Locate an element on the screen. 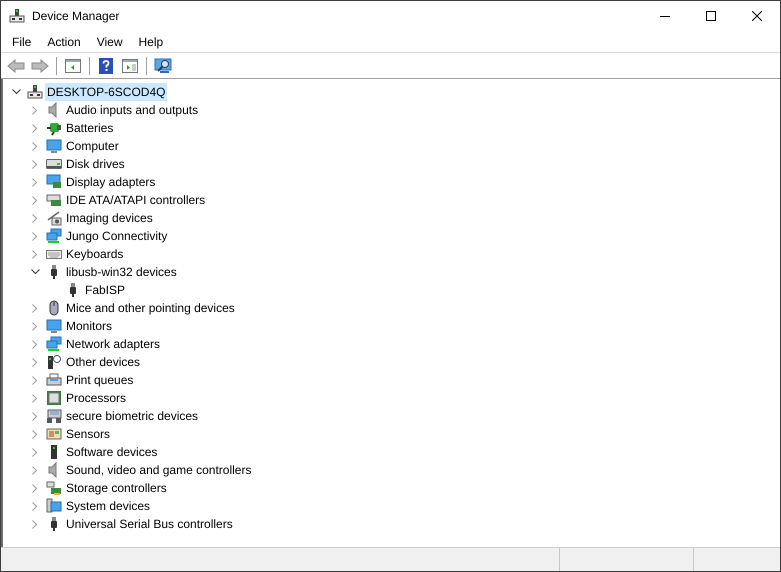 The image size is (781, 572). tree-item: Display adapters is located at coordinates (111, 182).